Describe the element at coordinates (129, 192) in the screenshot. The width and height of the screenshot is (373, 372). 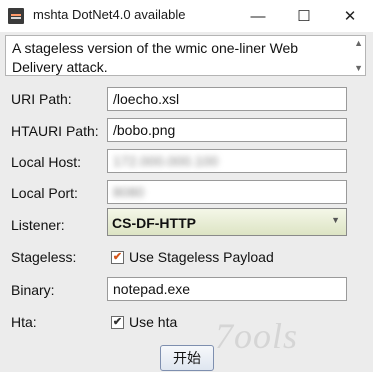
I see `local-port-value: 8080` at that location.